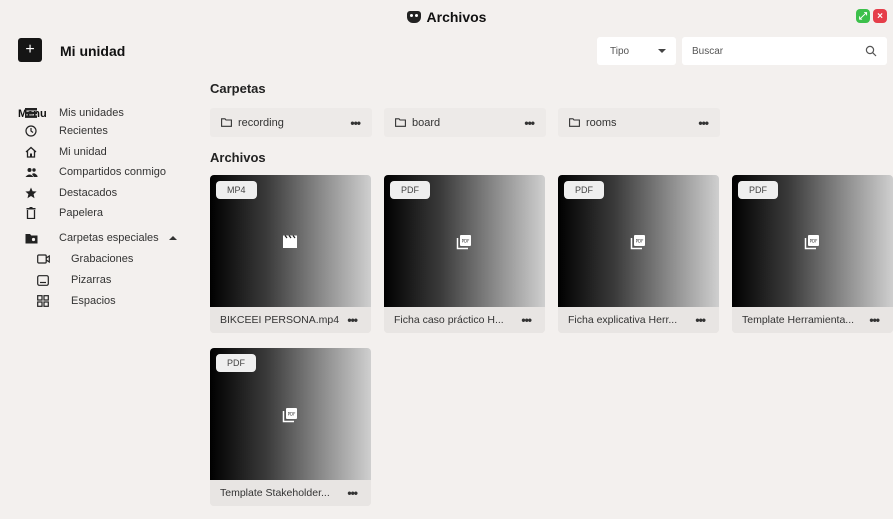 The height and width of the screenshot is (519, 893). I want to click on sidebar-item-label: Espacios, so click(93, 301).